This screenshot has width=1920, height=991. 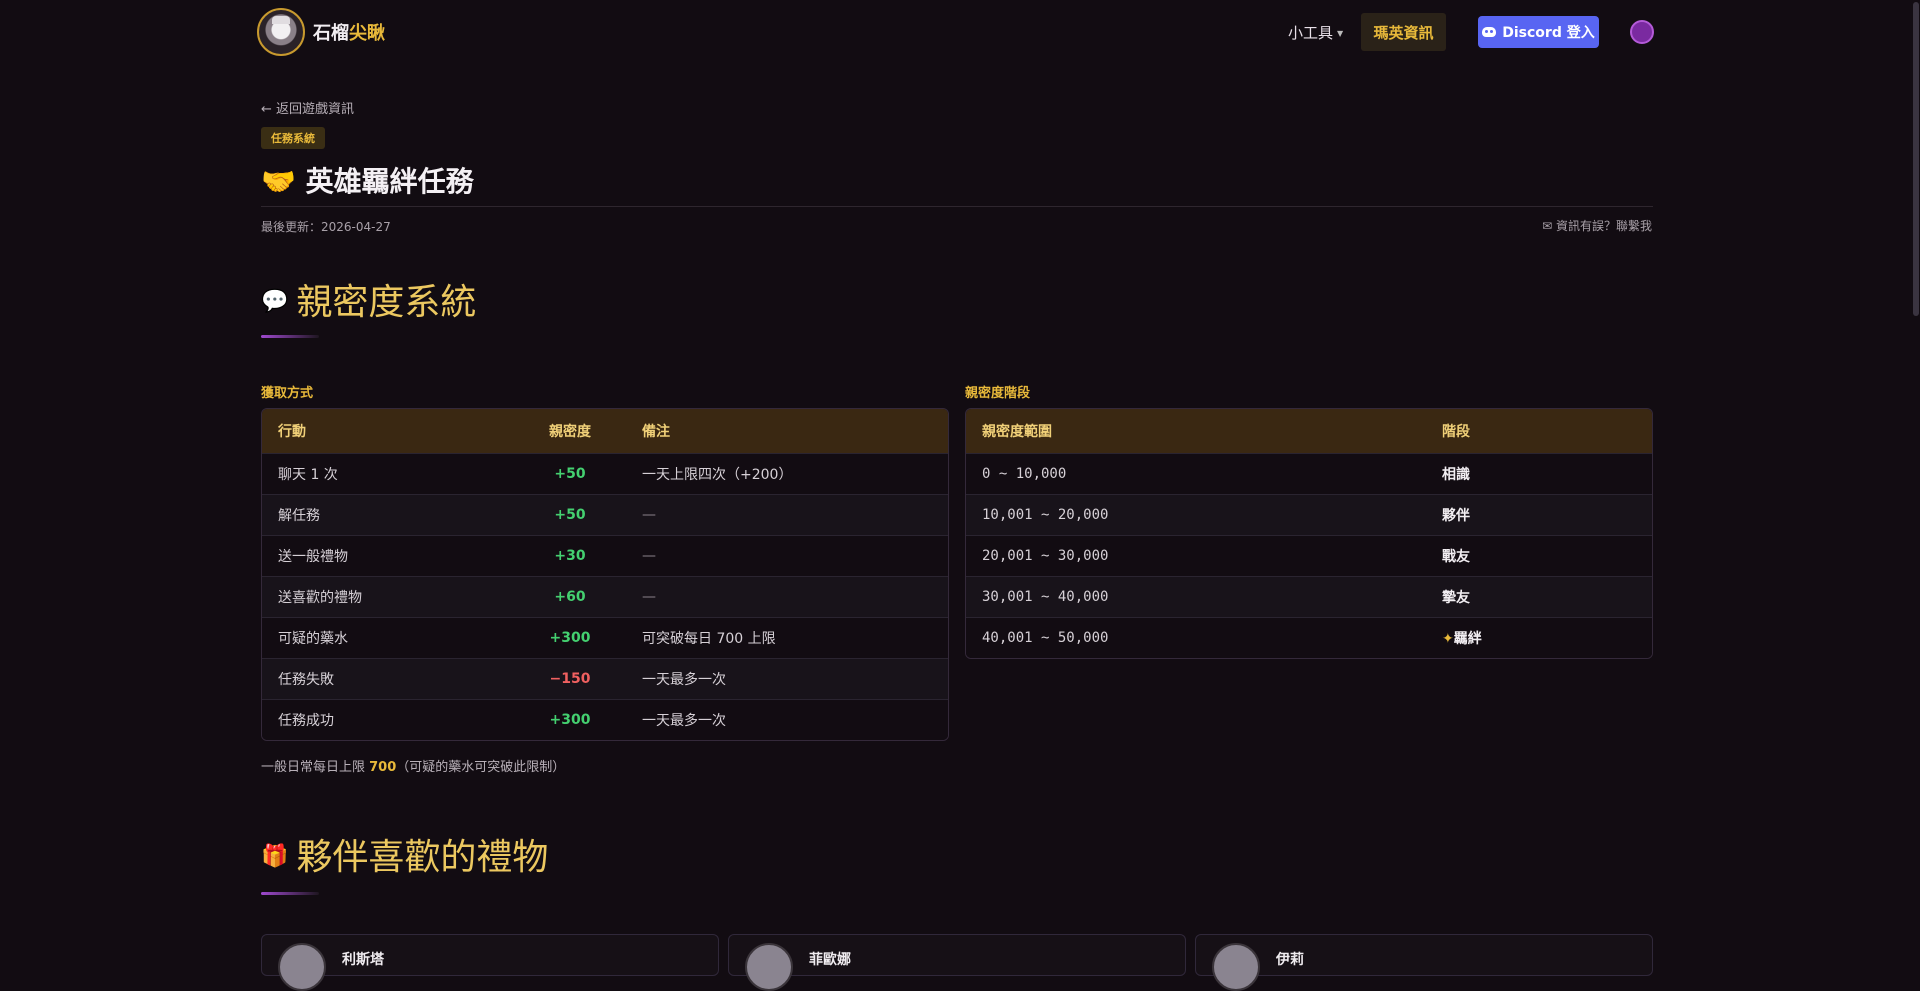 What do you see at coordinates (1309, 637) in the screenshot?
I see `table-row: 40,001 ~ 50,000 ✦羈絆` at bounding box center [1309, 637].